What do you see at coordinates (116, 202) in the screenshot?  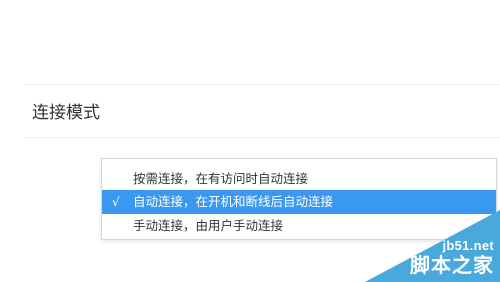 I see `check-icon: √` at bounding box center [116, 202].